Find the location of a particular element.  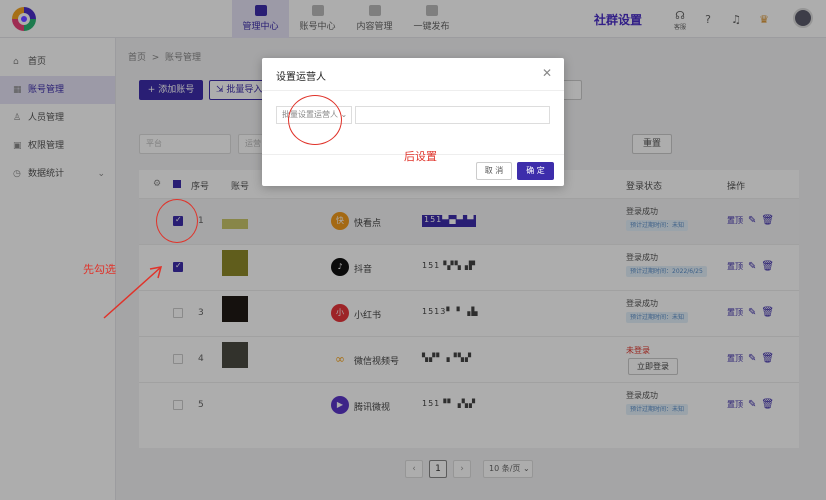

arrow-line is located at coordinates (132, 293).